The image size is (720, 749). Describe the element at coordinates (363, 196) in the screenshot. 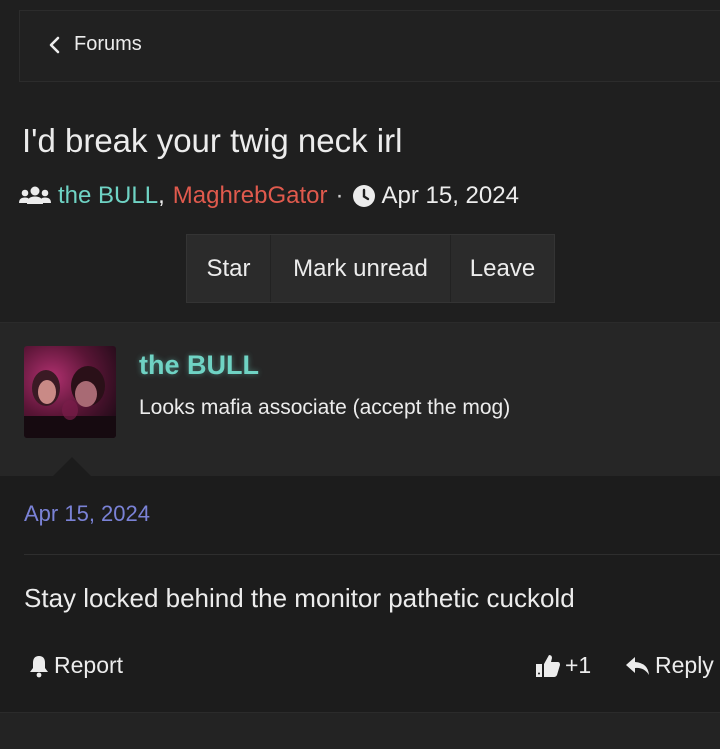

I see `clock-icon` at that location.